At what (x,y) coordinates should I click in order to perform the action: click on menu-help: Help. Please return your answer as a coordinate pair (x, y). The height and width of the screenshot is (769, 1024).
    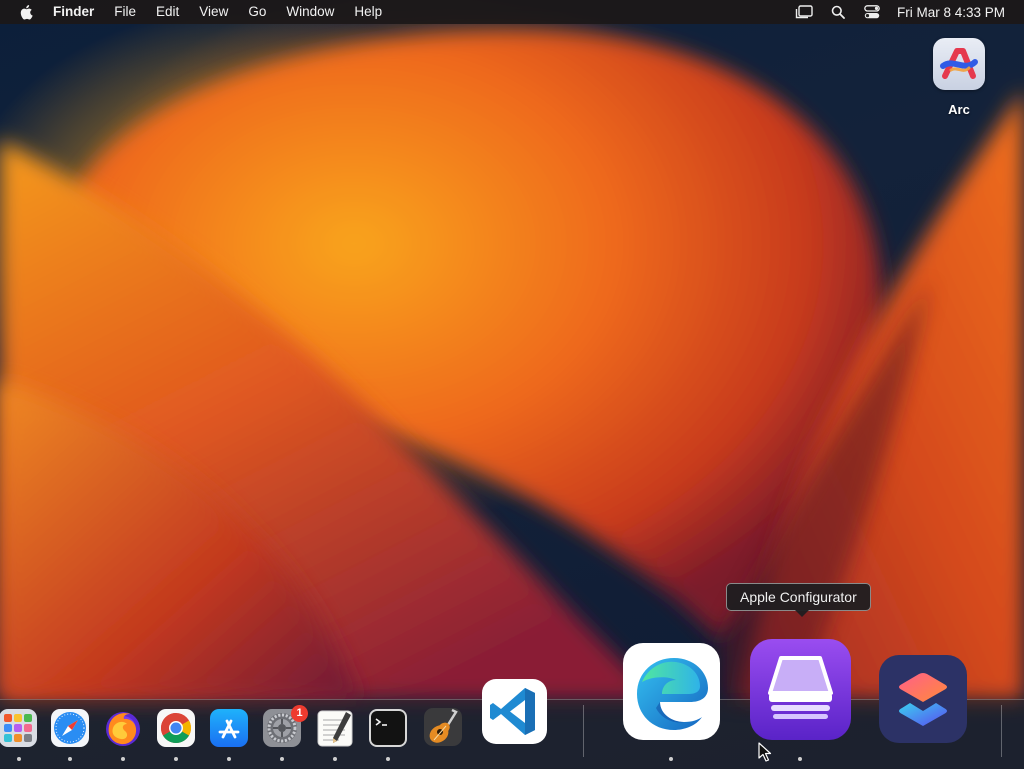
    Looking at the image, I should click on (368, 12).